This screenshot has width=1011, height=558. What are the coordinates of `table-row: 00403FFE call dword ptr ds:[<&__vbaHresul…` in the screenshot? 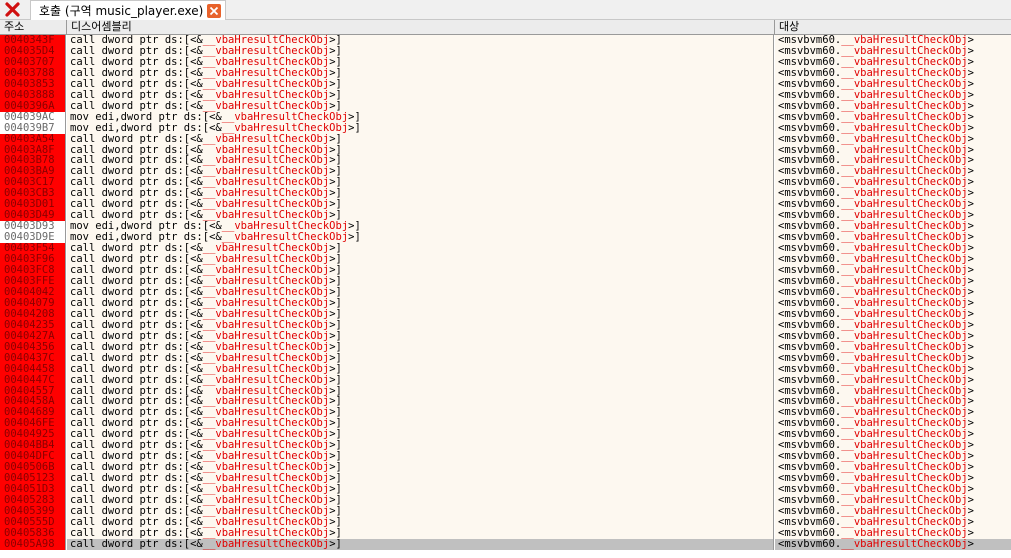 It's located at (505, 281).